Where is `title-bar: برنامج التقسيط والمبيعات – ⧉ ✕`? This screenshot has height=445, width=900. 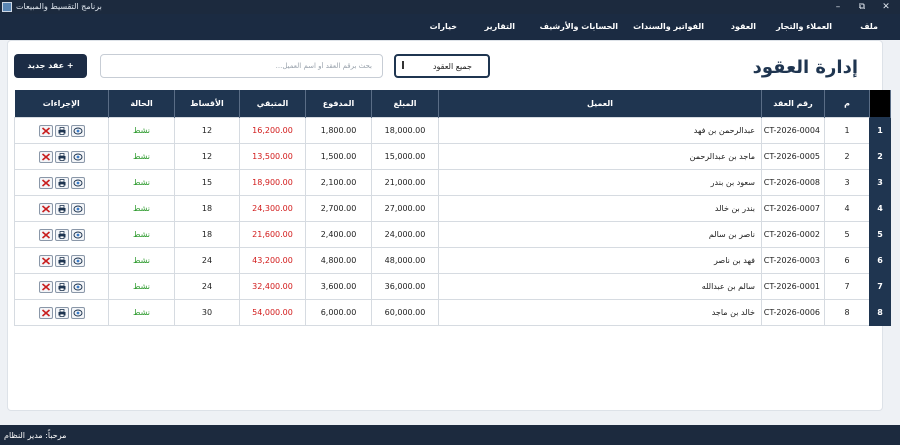 title-bar: برنامج التقسيط والمبيعات – ⧉ ✕ is located at coordinates (450, 7).